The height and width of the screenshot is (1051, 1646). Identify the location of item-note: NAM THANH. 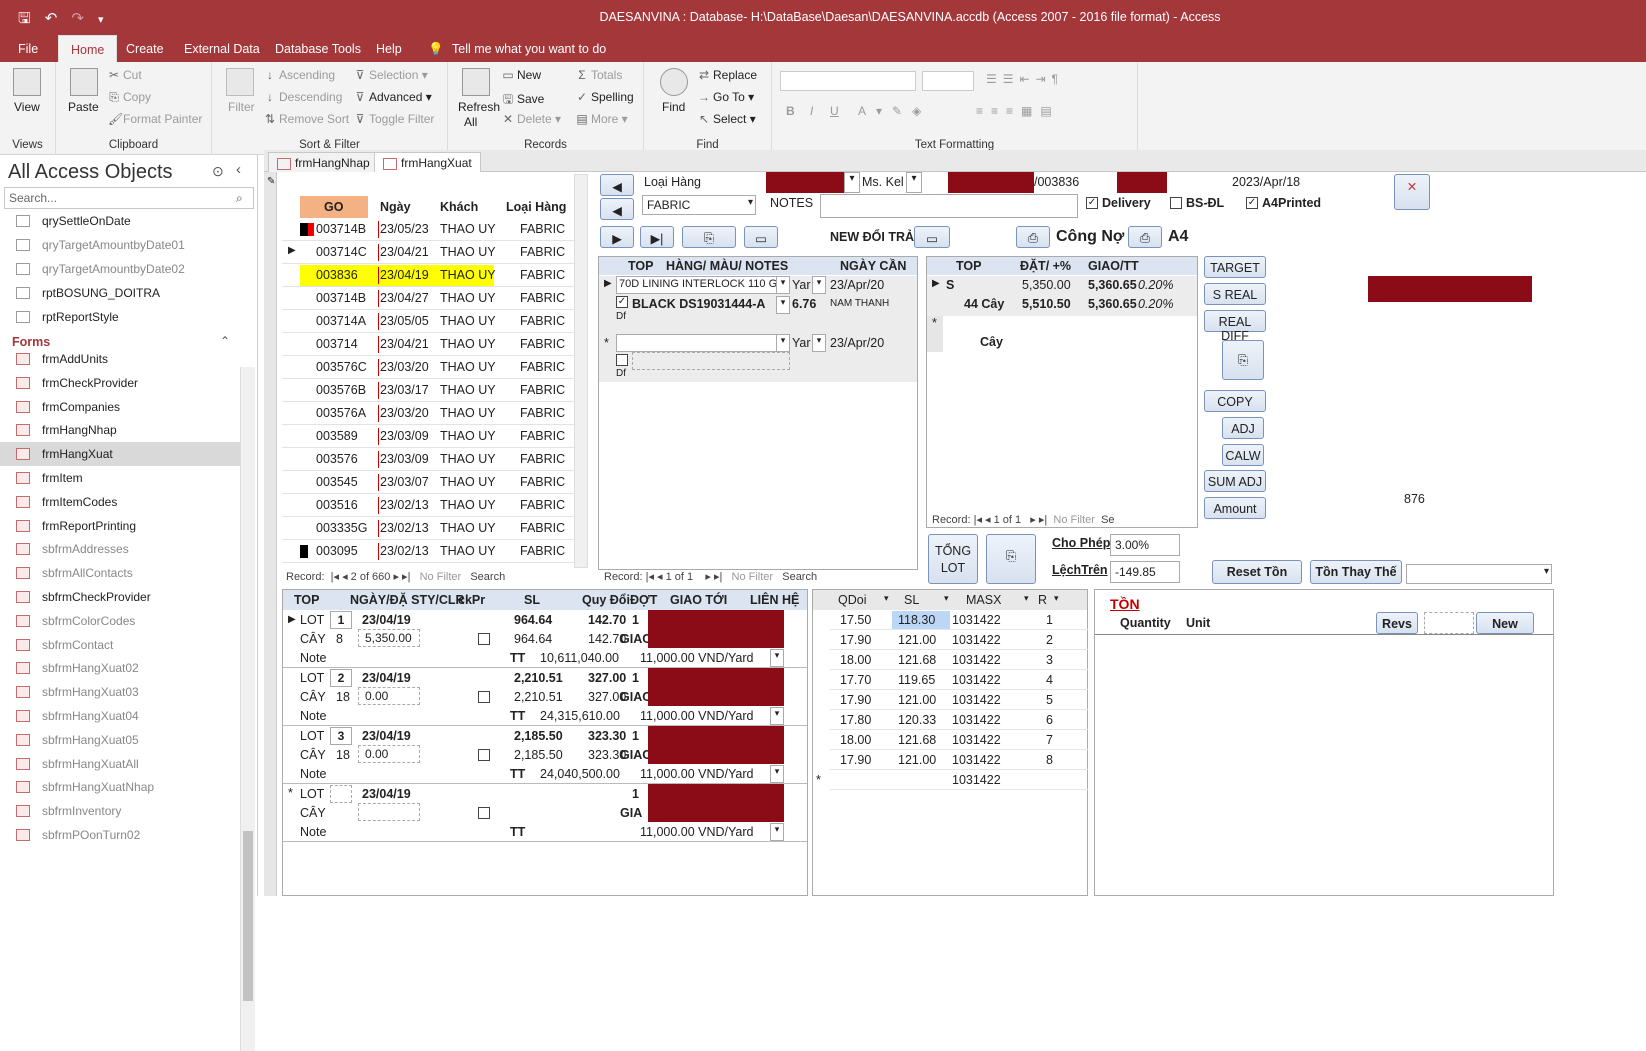
(859, 303).